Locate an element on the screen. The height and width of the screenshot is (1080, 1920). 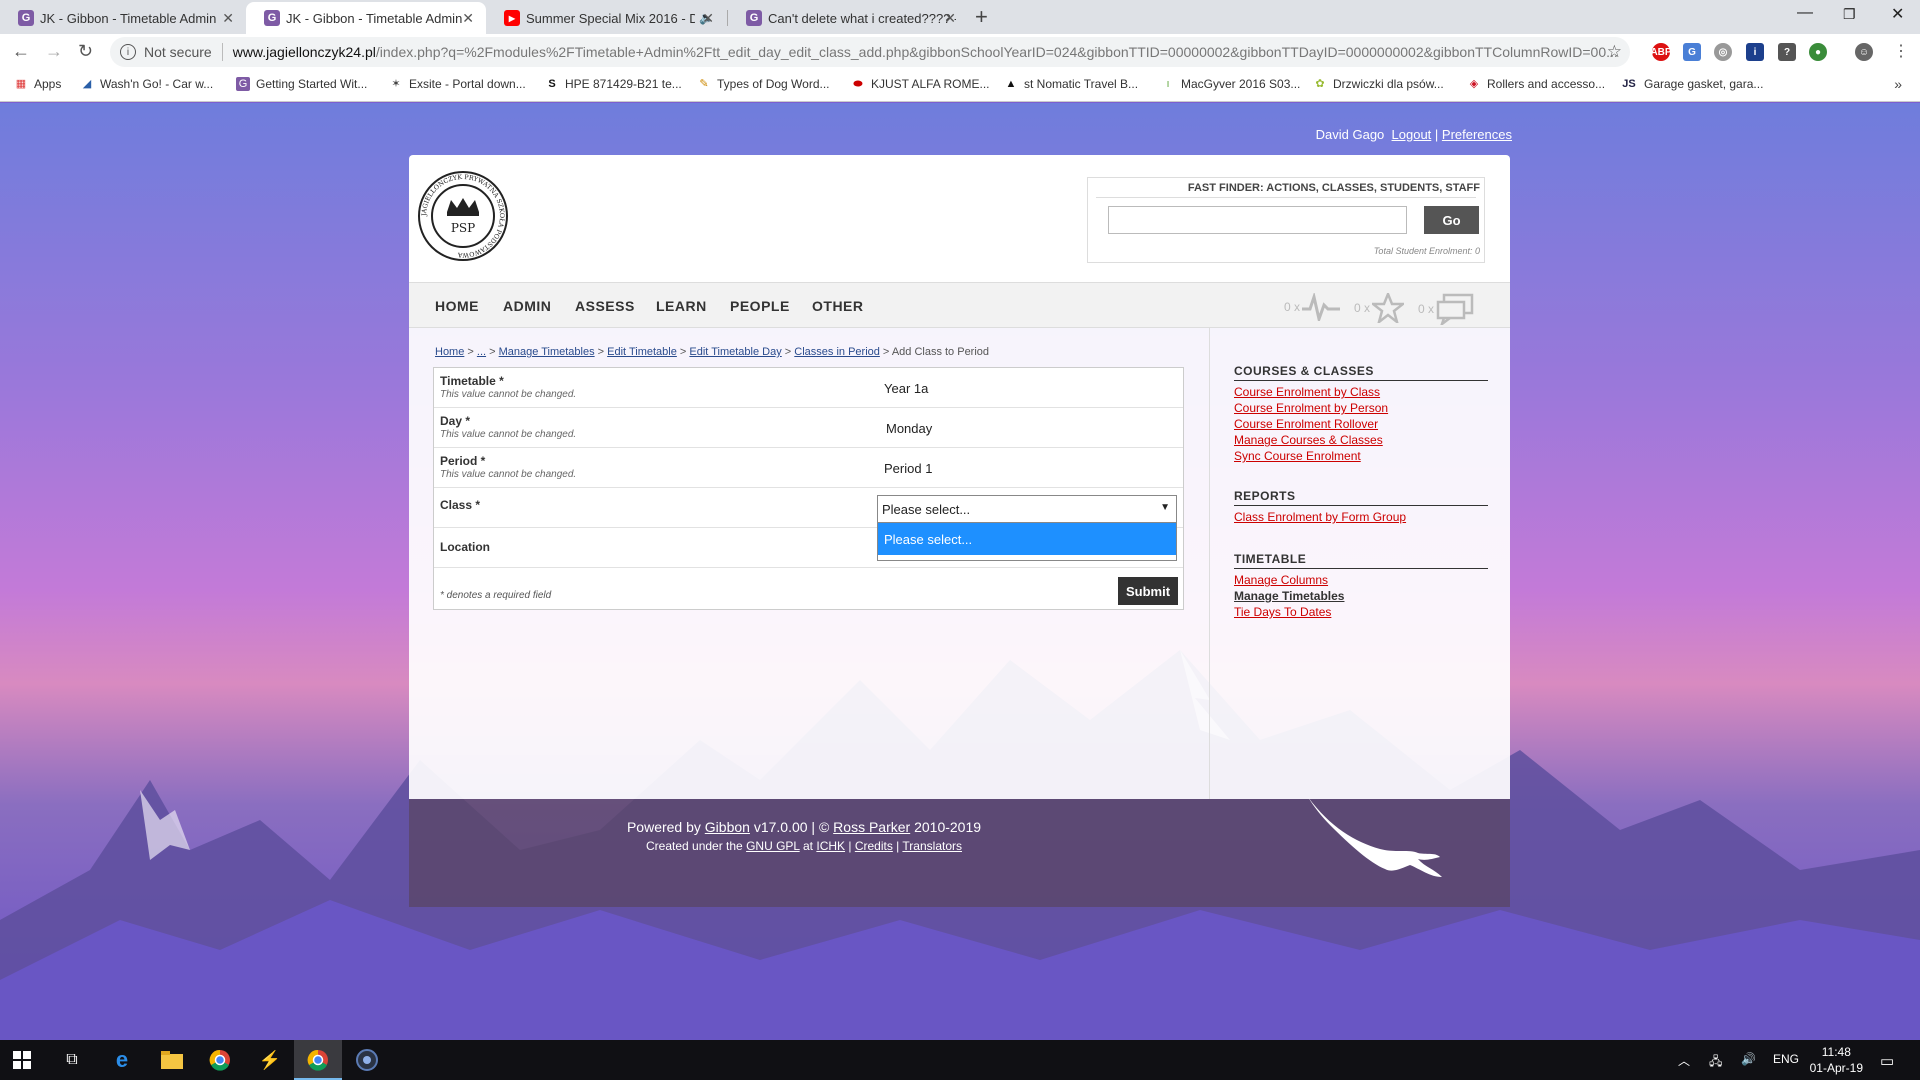
extension-icon: ◎ is located at coordinates (1723, 52).